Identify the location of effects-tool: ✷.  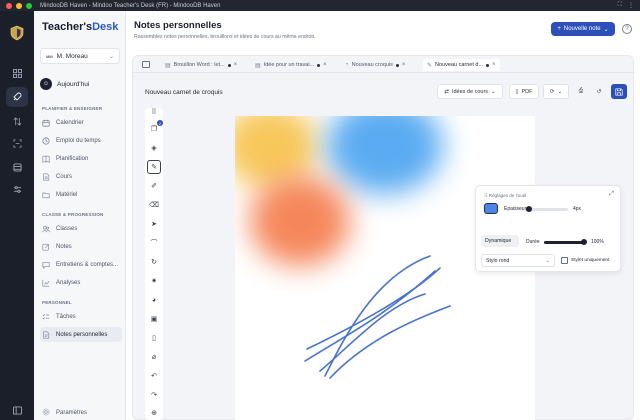
(154, 281).